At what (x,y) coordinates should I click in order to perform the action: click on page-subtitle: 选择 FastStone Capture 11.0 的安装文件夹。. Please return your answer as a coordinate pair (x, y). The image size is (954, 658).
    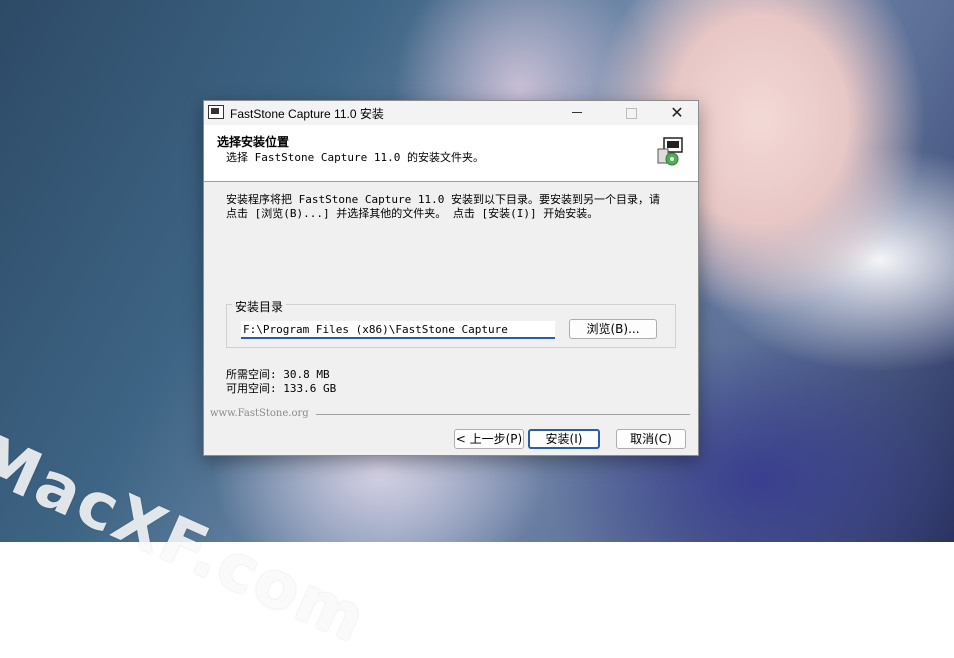
    Looking at the image, I should click on (355, 157).